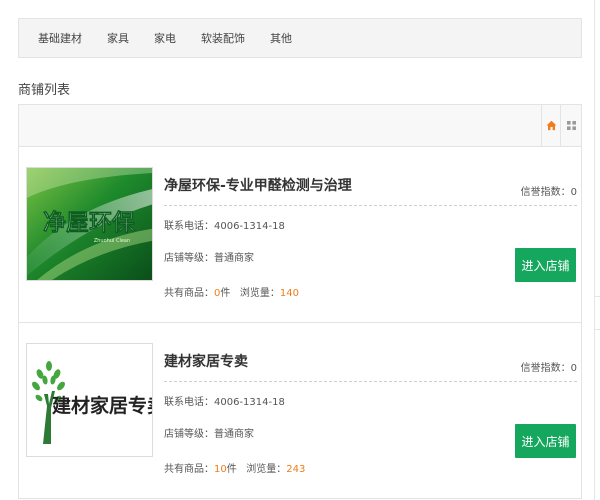 Image resolution: width=600 pixels, height=500 pixels. I want to click on grid-view-icon, so click(571, 125).